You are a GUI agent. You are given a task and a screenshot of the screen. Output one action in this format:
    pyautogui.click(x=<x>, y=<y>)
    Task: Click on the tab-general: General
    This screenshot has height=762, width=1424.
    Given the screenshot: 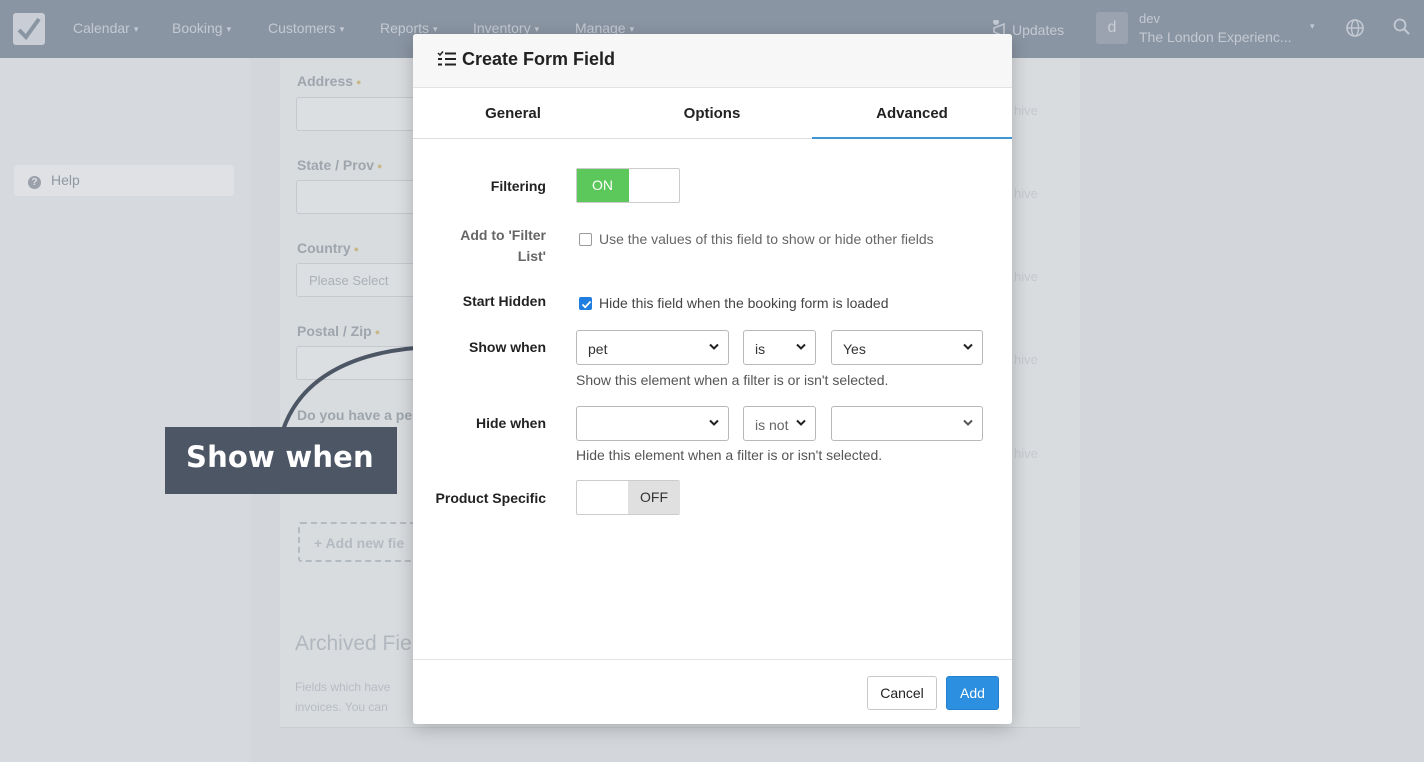 What is the action you would take?
    pyautogui.click(x=513, y=113)
    